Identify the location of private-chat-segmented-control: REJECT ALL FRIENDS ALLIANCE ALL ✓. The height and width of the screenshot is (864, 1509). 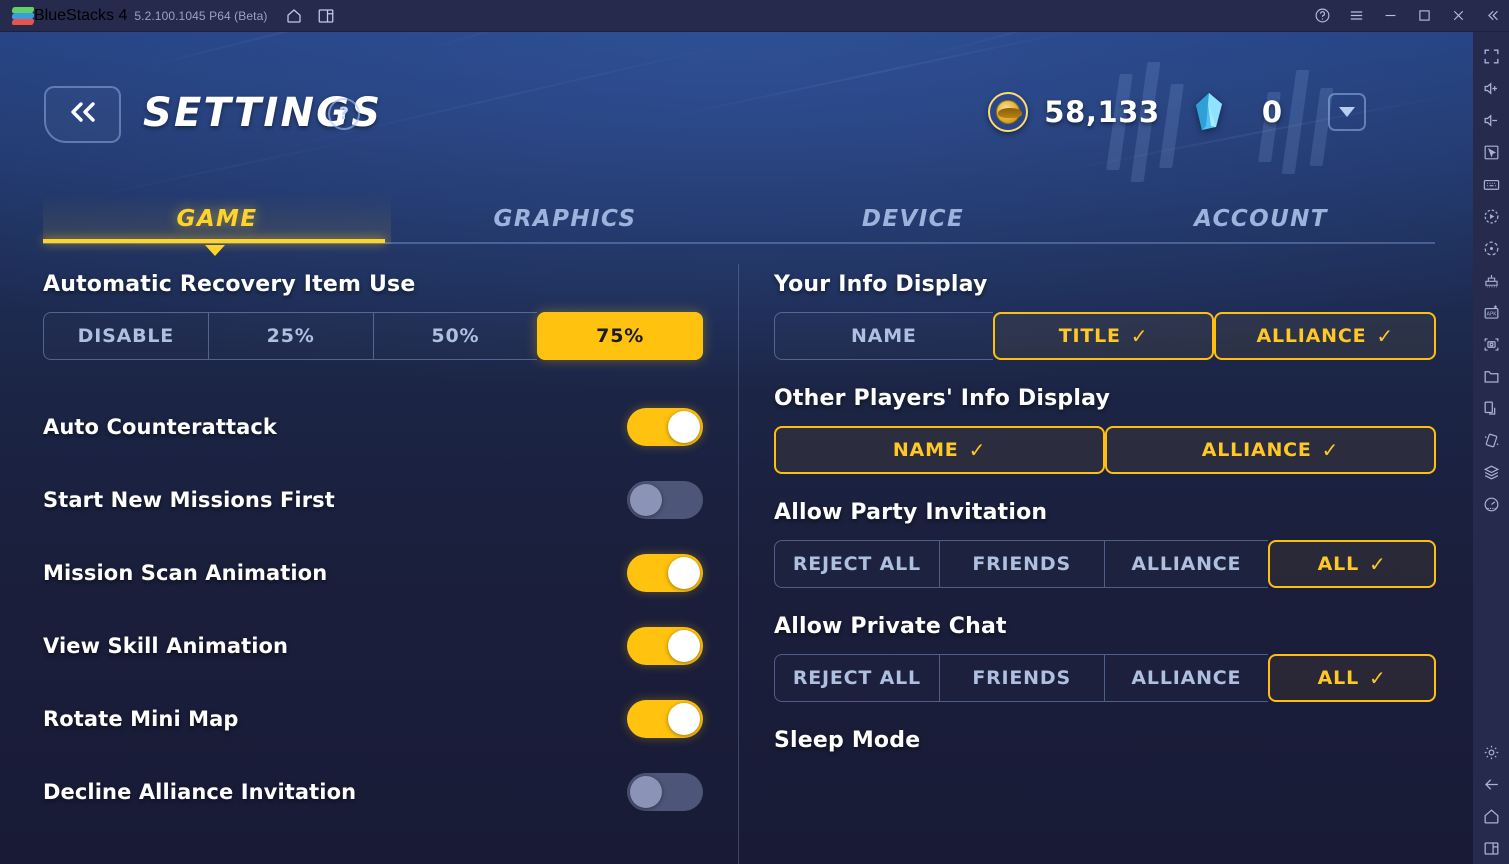
(1105, 678).